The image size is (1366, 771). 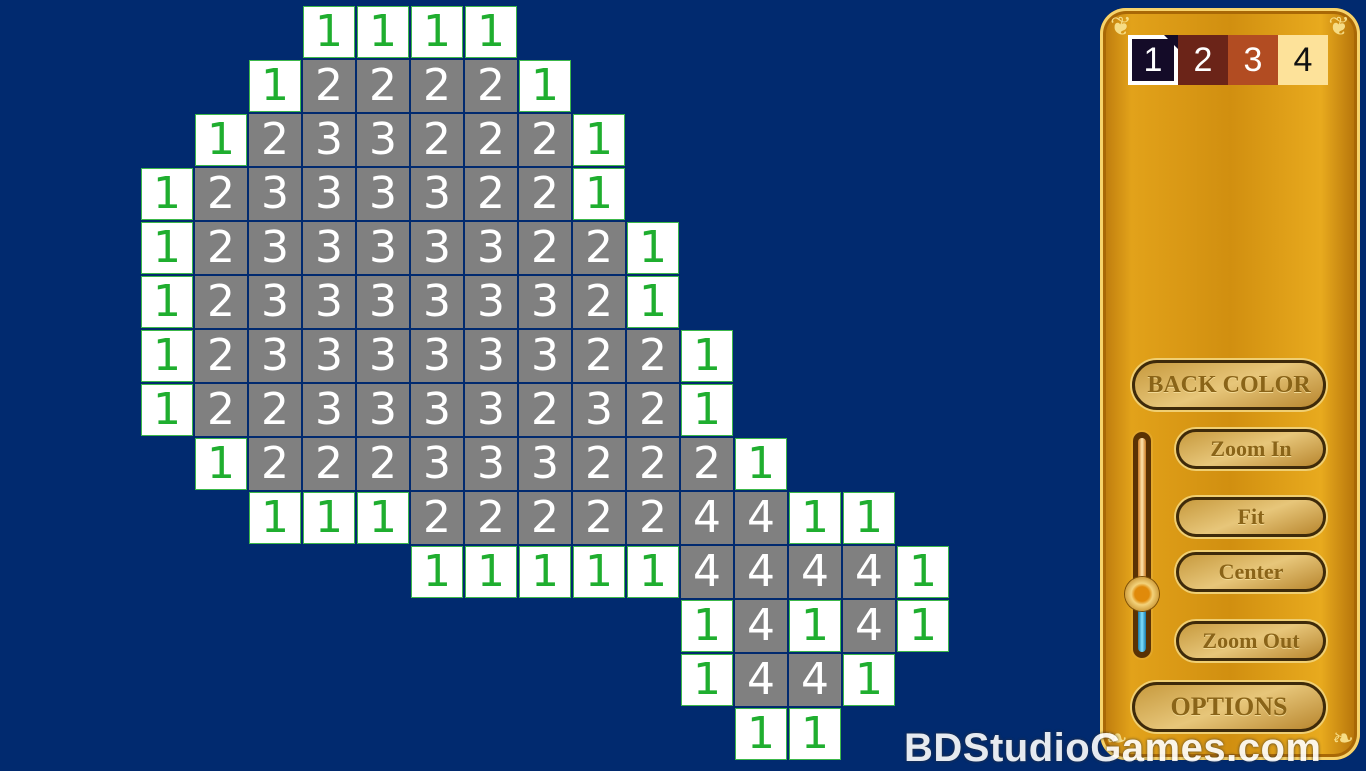 I want to click on palette-color-4: 4, so click(x=1303, y=60).